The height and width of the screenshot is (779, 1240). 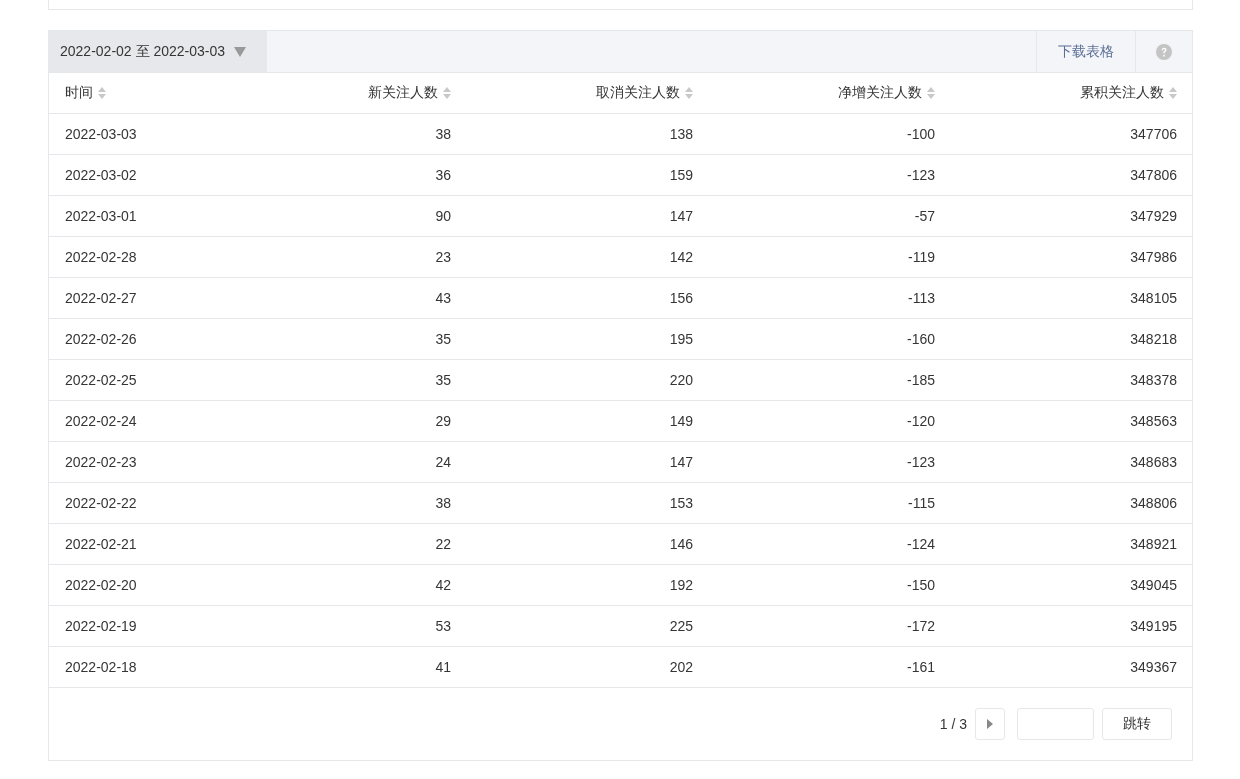 What do you see at coordinates (101, 585) in the screenshot?
I see `table-cell: 2022-02-20` at bounding box center [101, 585].